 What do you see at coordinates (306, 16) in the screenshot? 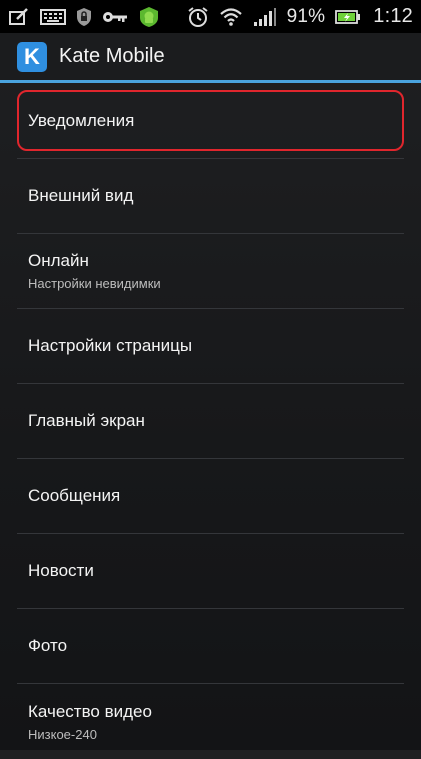
I see `battery-percent: 91%` at bounding box center [306, 16].